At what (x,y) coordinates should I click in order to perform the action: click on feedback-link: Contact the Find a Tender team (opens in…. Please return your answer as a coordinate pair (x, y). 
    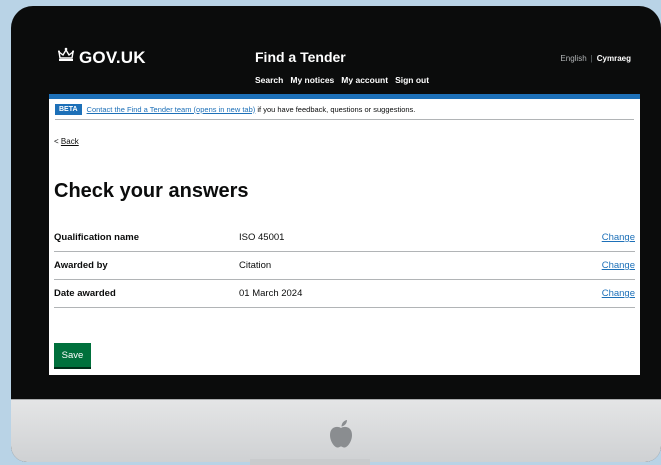
    Looking at the image, I should click on (171, 109).